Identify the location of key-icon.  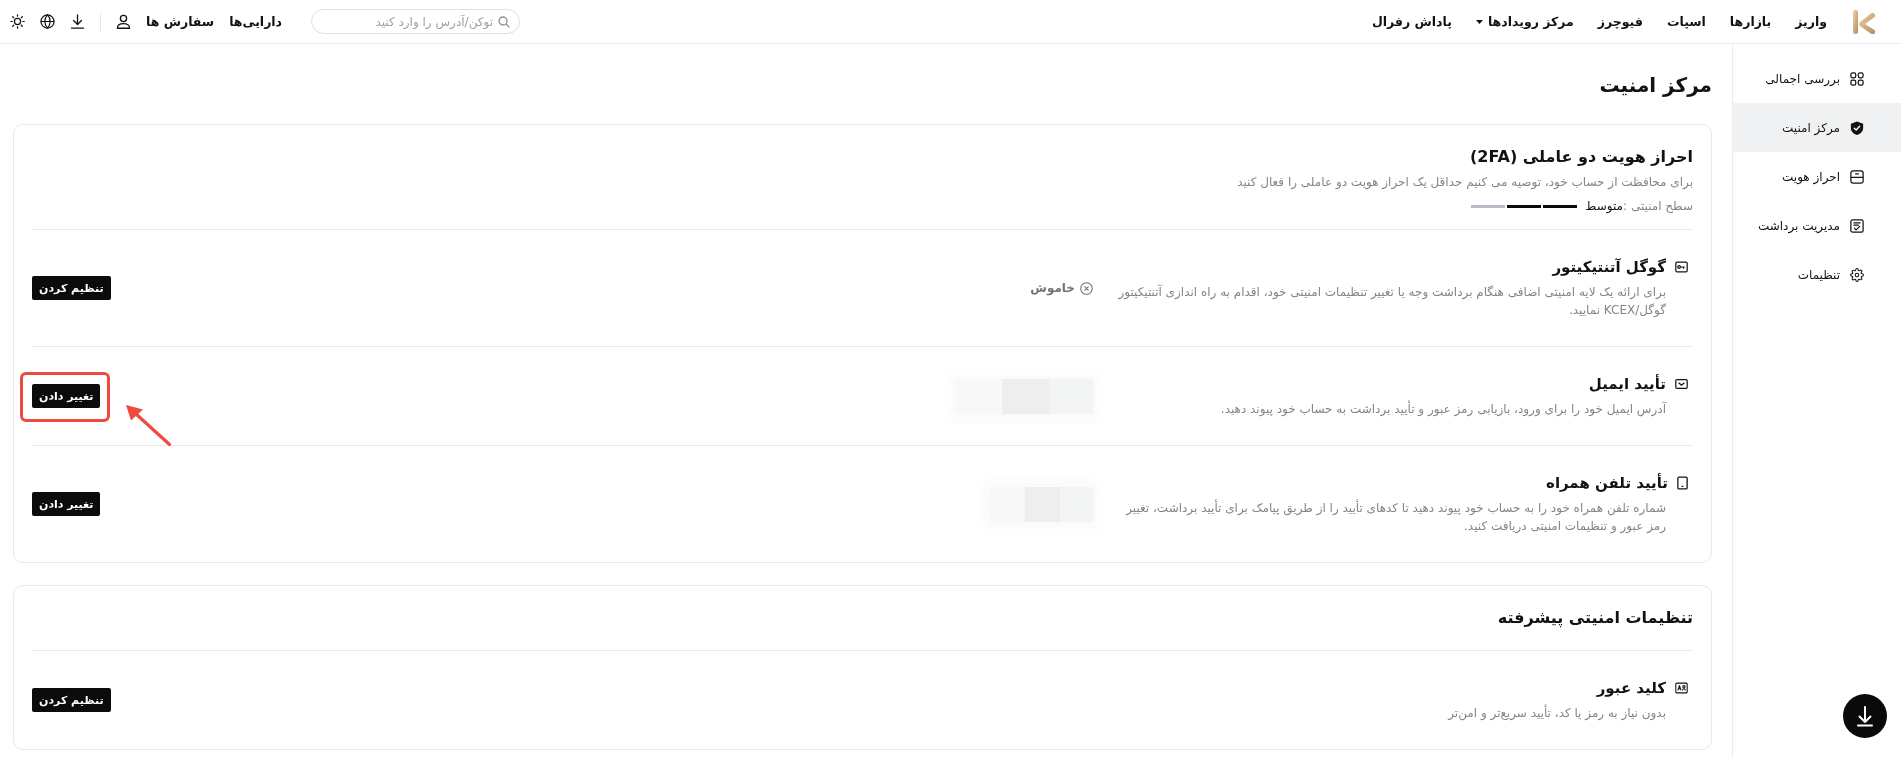
(1681, 267).